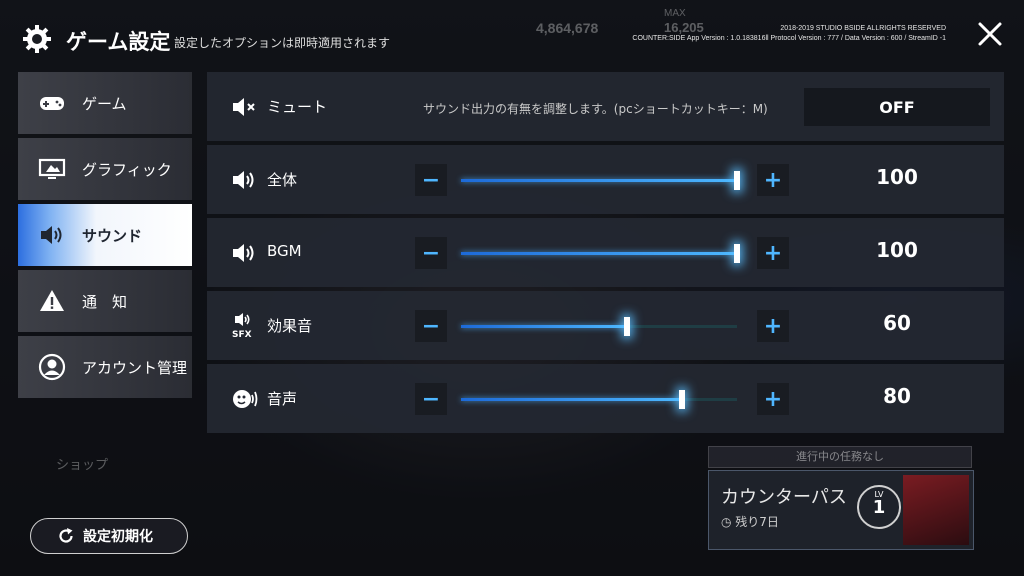 This screenshot has height=576, width=1024. I want to click on mute-row: ミュート サウンド出力の有無を調整します。(pcショートカットキー：M) OFF, so click(605, 106).